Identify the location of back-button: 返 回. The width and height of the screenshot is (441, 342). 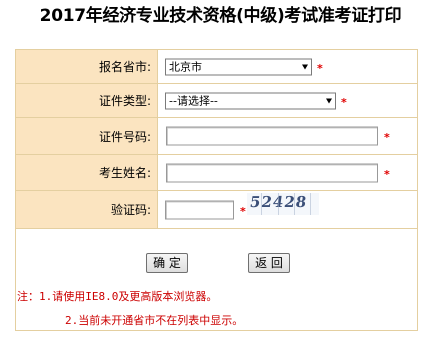
(269, 263).